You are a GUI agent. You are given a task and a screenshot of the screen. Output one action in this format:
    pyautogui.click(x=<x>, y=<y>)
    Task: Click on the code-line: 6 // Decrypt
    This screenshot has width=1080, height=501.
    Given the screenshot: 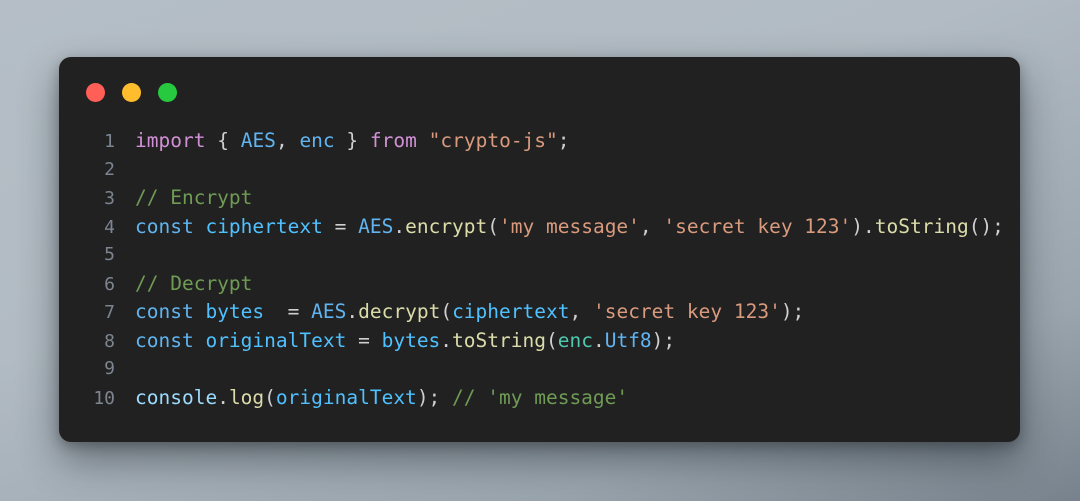 What is the action you would take?
    pyautogui.click(x=549, y=284)
    